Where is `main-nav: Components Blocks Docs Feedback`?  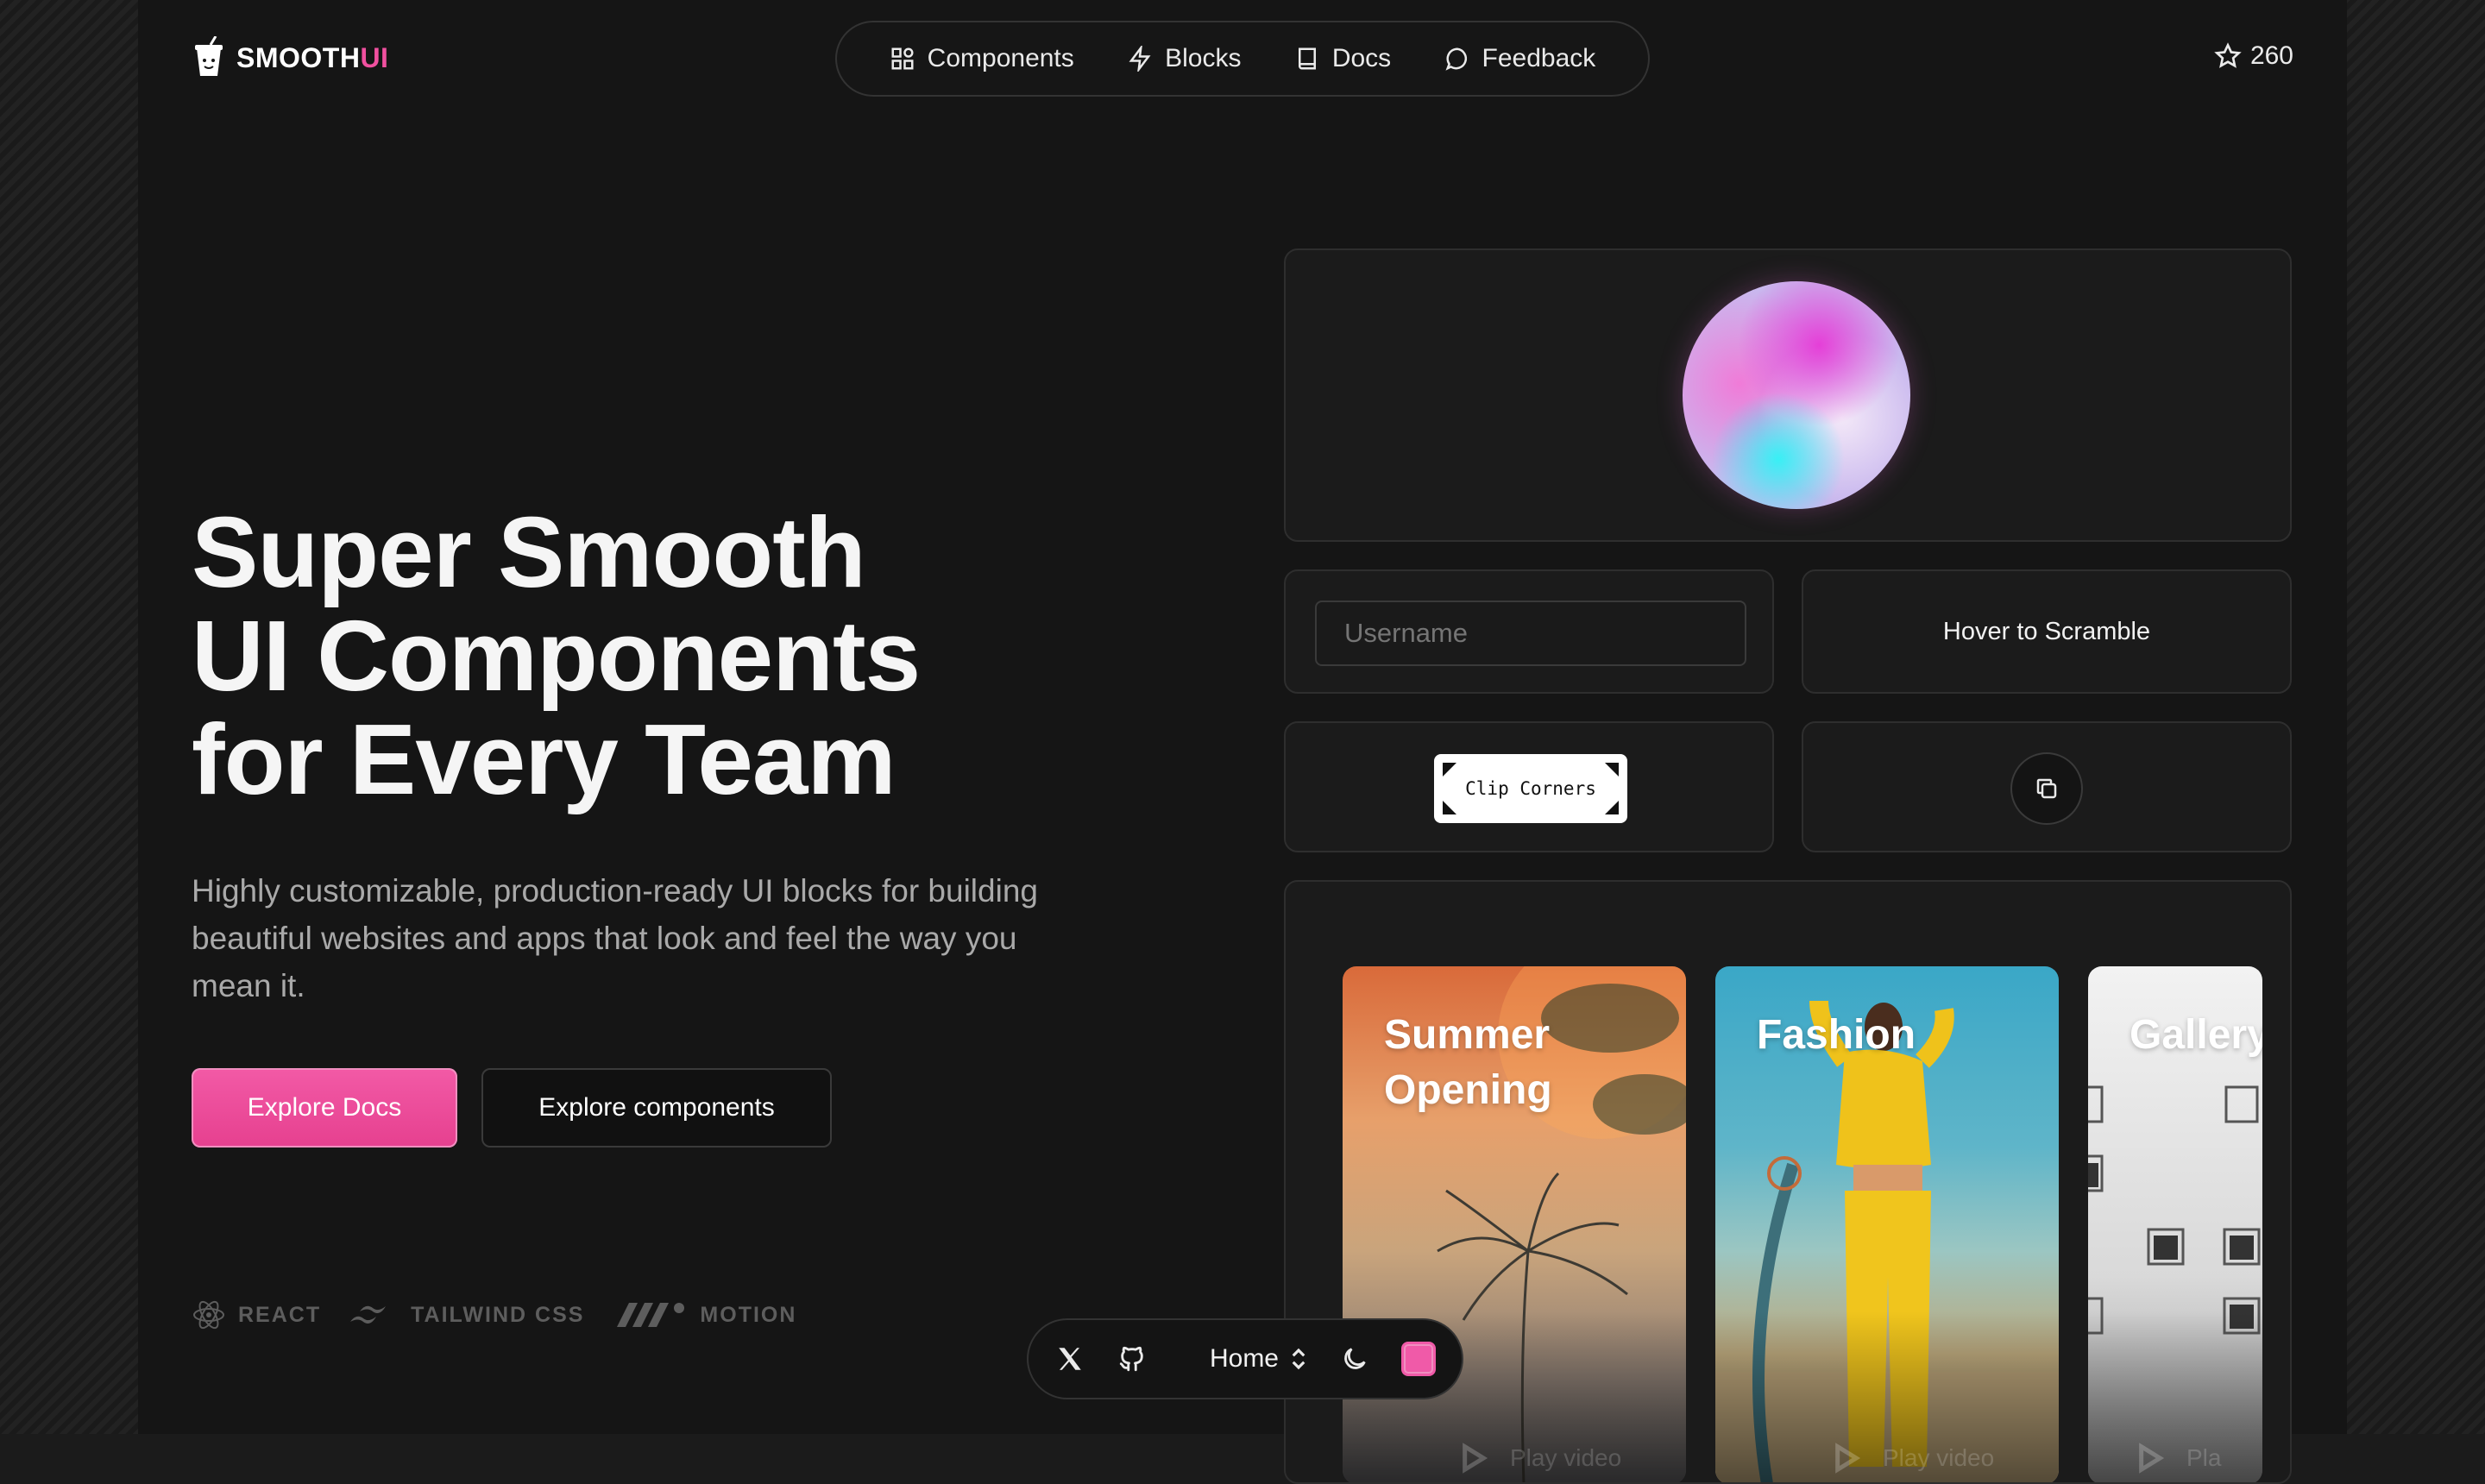
main-nav: Components Blocks Docs Feedback is located at coordinates (1242, 59).